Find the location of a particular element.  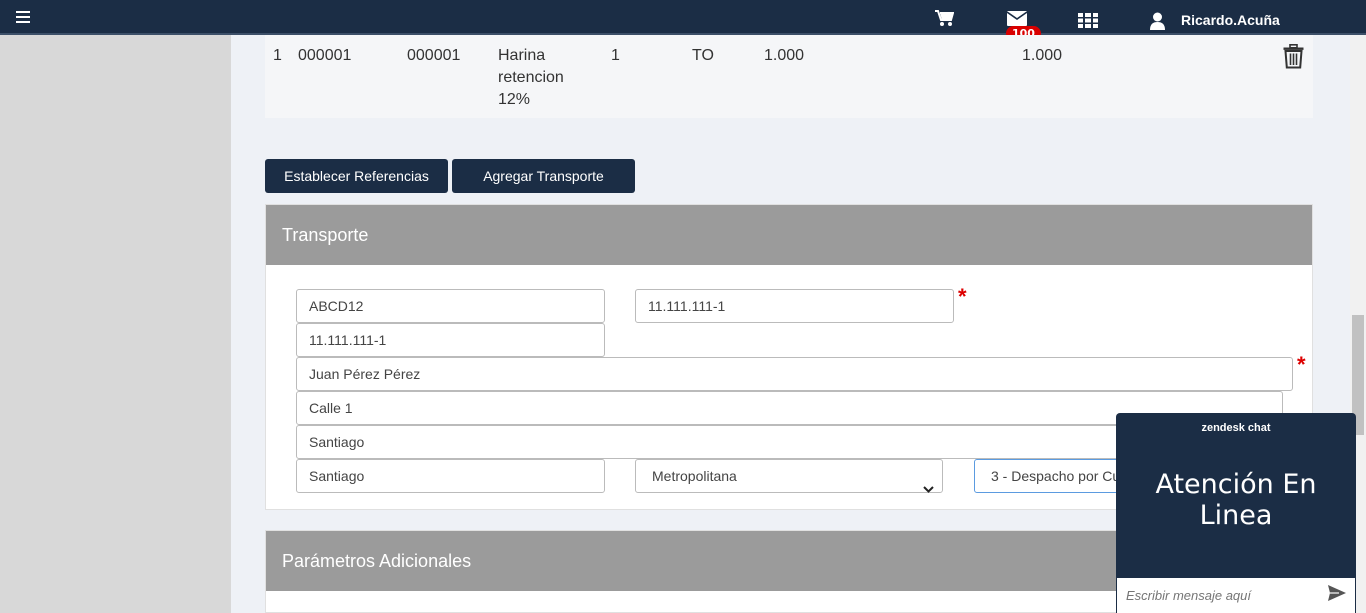

username: Ricardo.Acuña is located at coordinates (1230, 20).